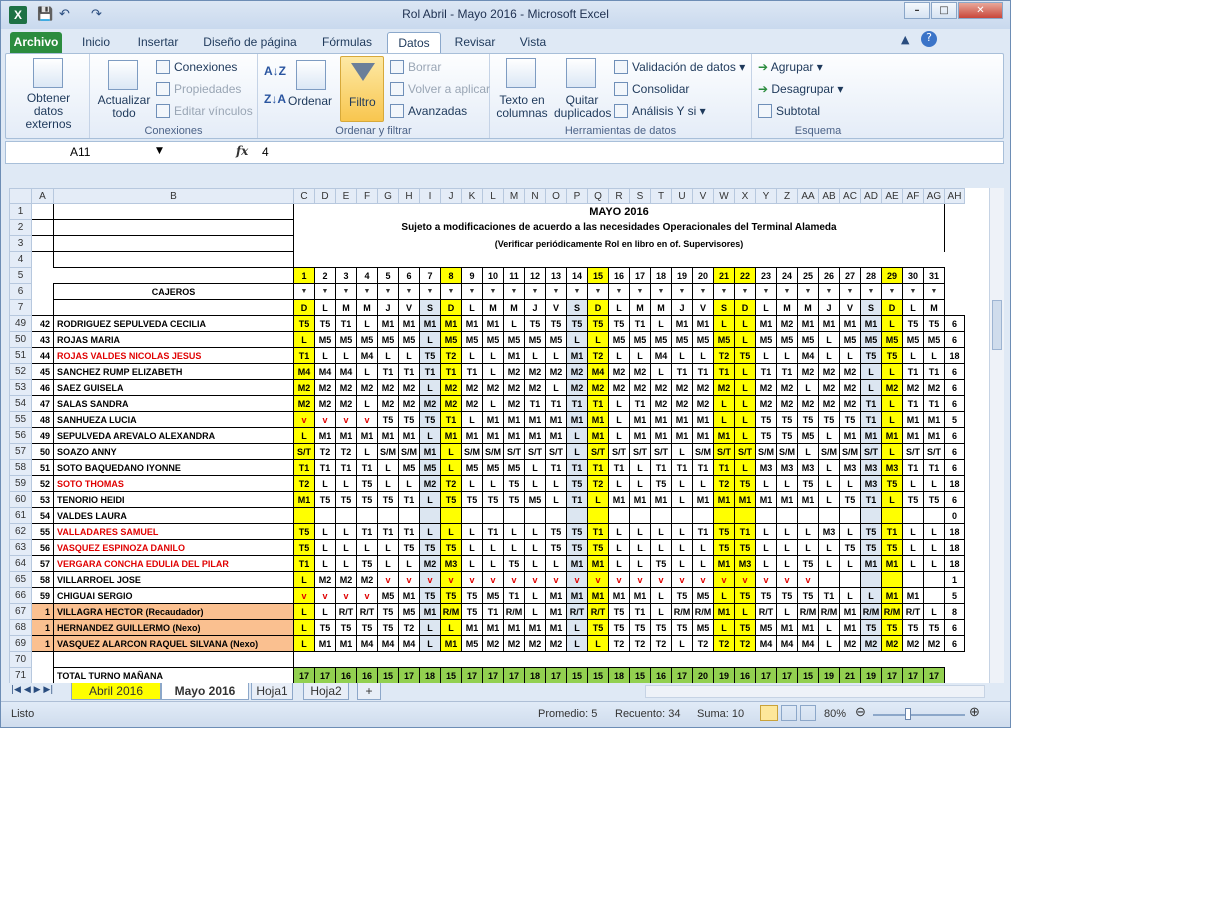 The width and height of the screenshot is (1228, 920). I want to click on desagrupar-button: ➔ Desagrupar ▾, so click(800, 89).